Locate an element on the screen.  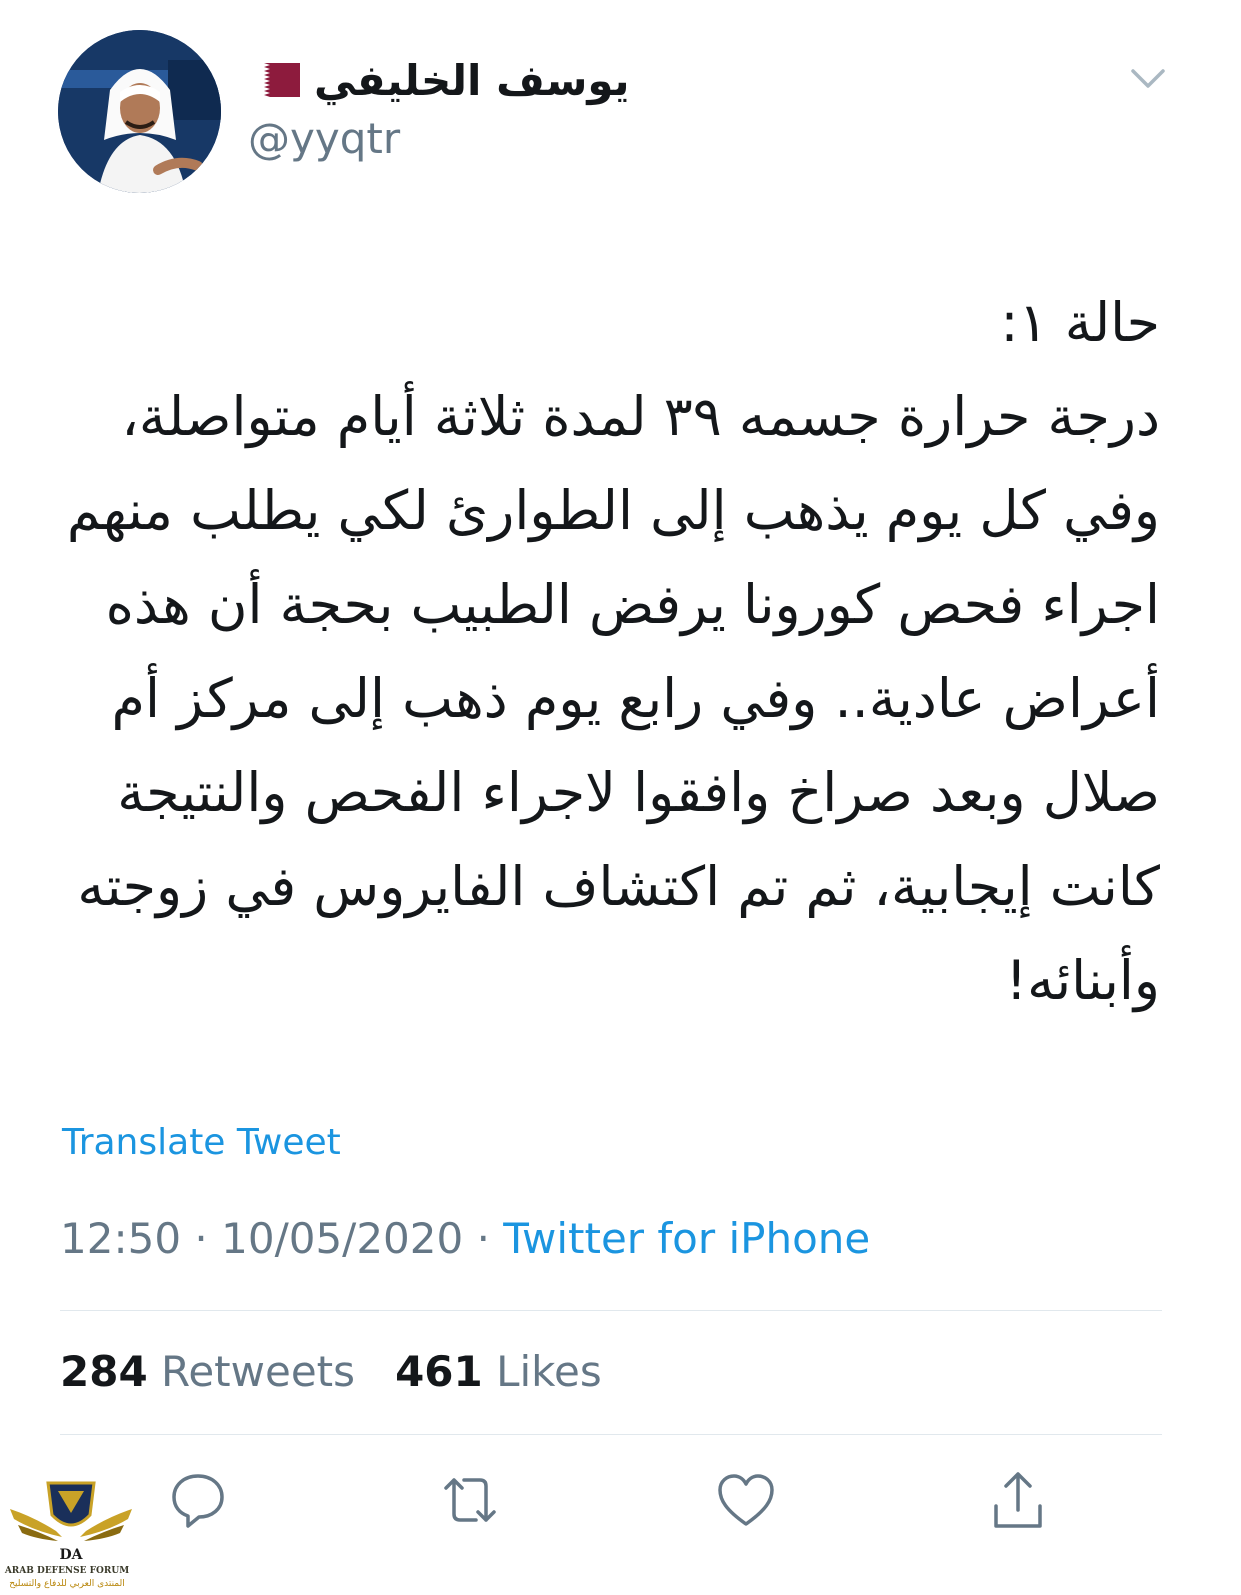
retweet-button is located at coordinates (470, 1500).